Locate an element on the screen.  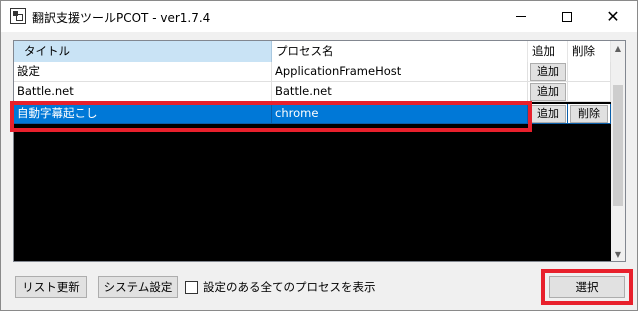
scroll-thumb is located at coordinates (618, 145).